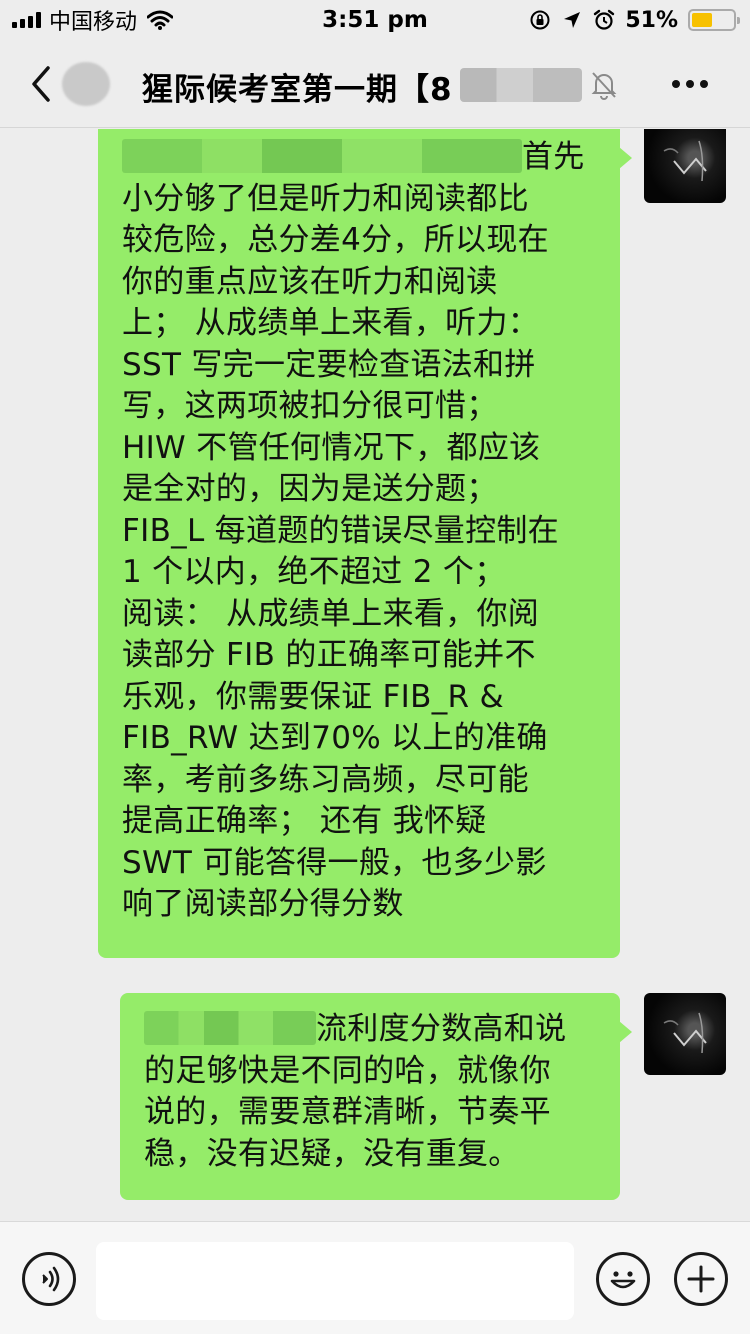 This screenshot has width=750, height=1334. Describe the element at coordinates (329, 655) in the screenshot. I see `message-line: 读部分 FIB 的正确率可能并不` at that location.